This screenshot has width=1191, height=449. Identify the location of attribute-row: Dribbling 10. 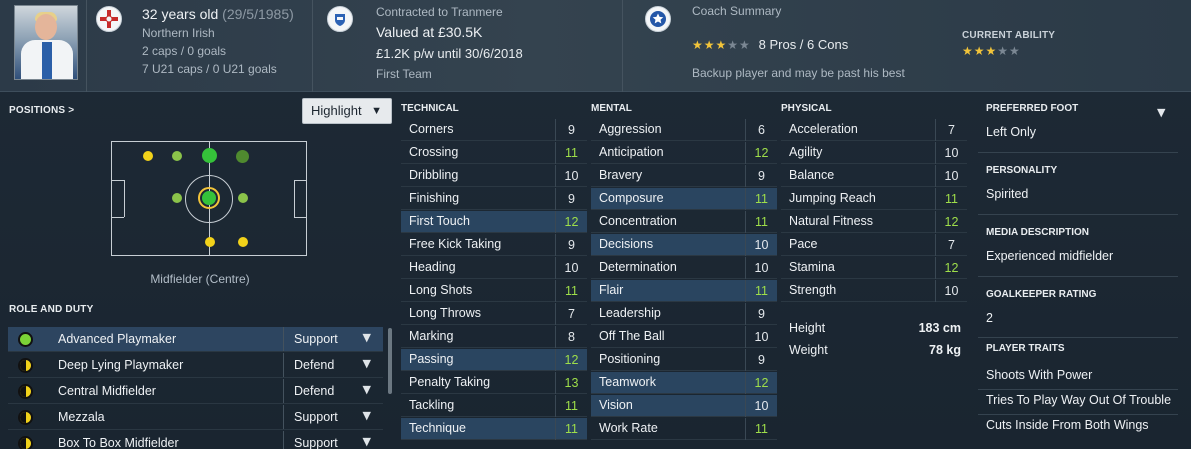
(494, 176).